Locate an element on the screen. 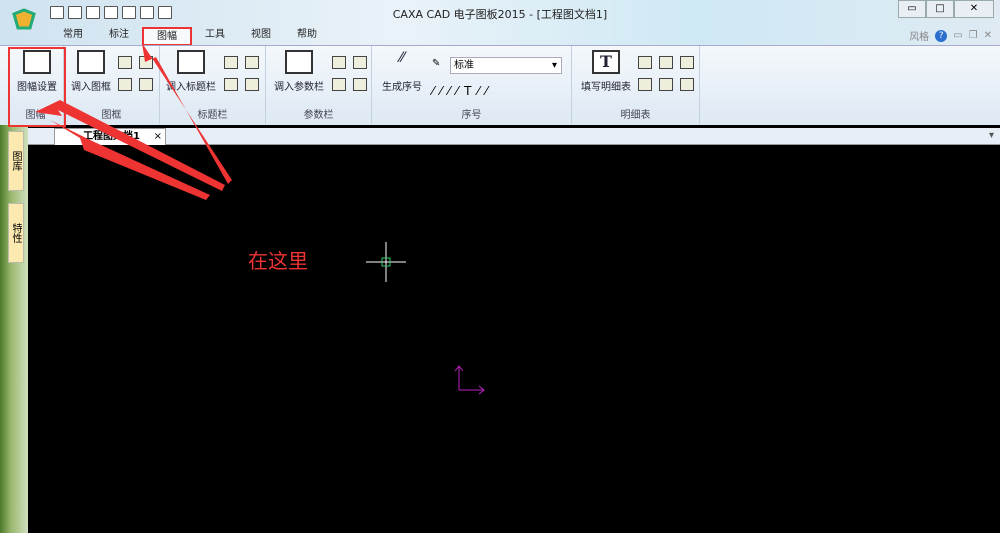 The image size is (1000, 533). balloon-tool-2-icon: ⁄ is located at coordinates (441, 91).